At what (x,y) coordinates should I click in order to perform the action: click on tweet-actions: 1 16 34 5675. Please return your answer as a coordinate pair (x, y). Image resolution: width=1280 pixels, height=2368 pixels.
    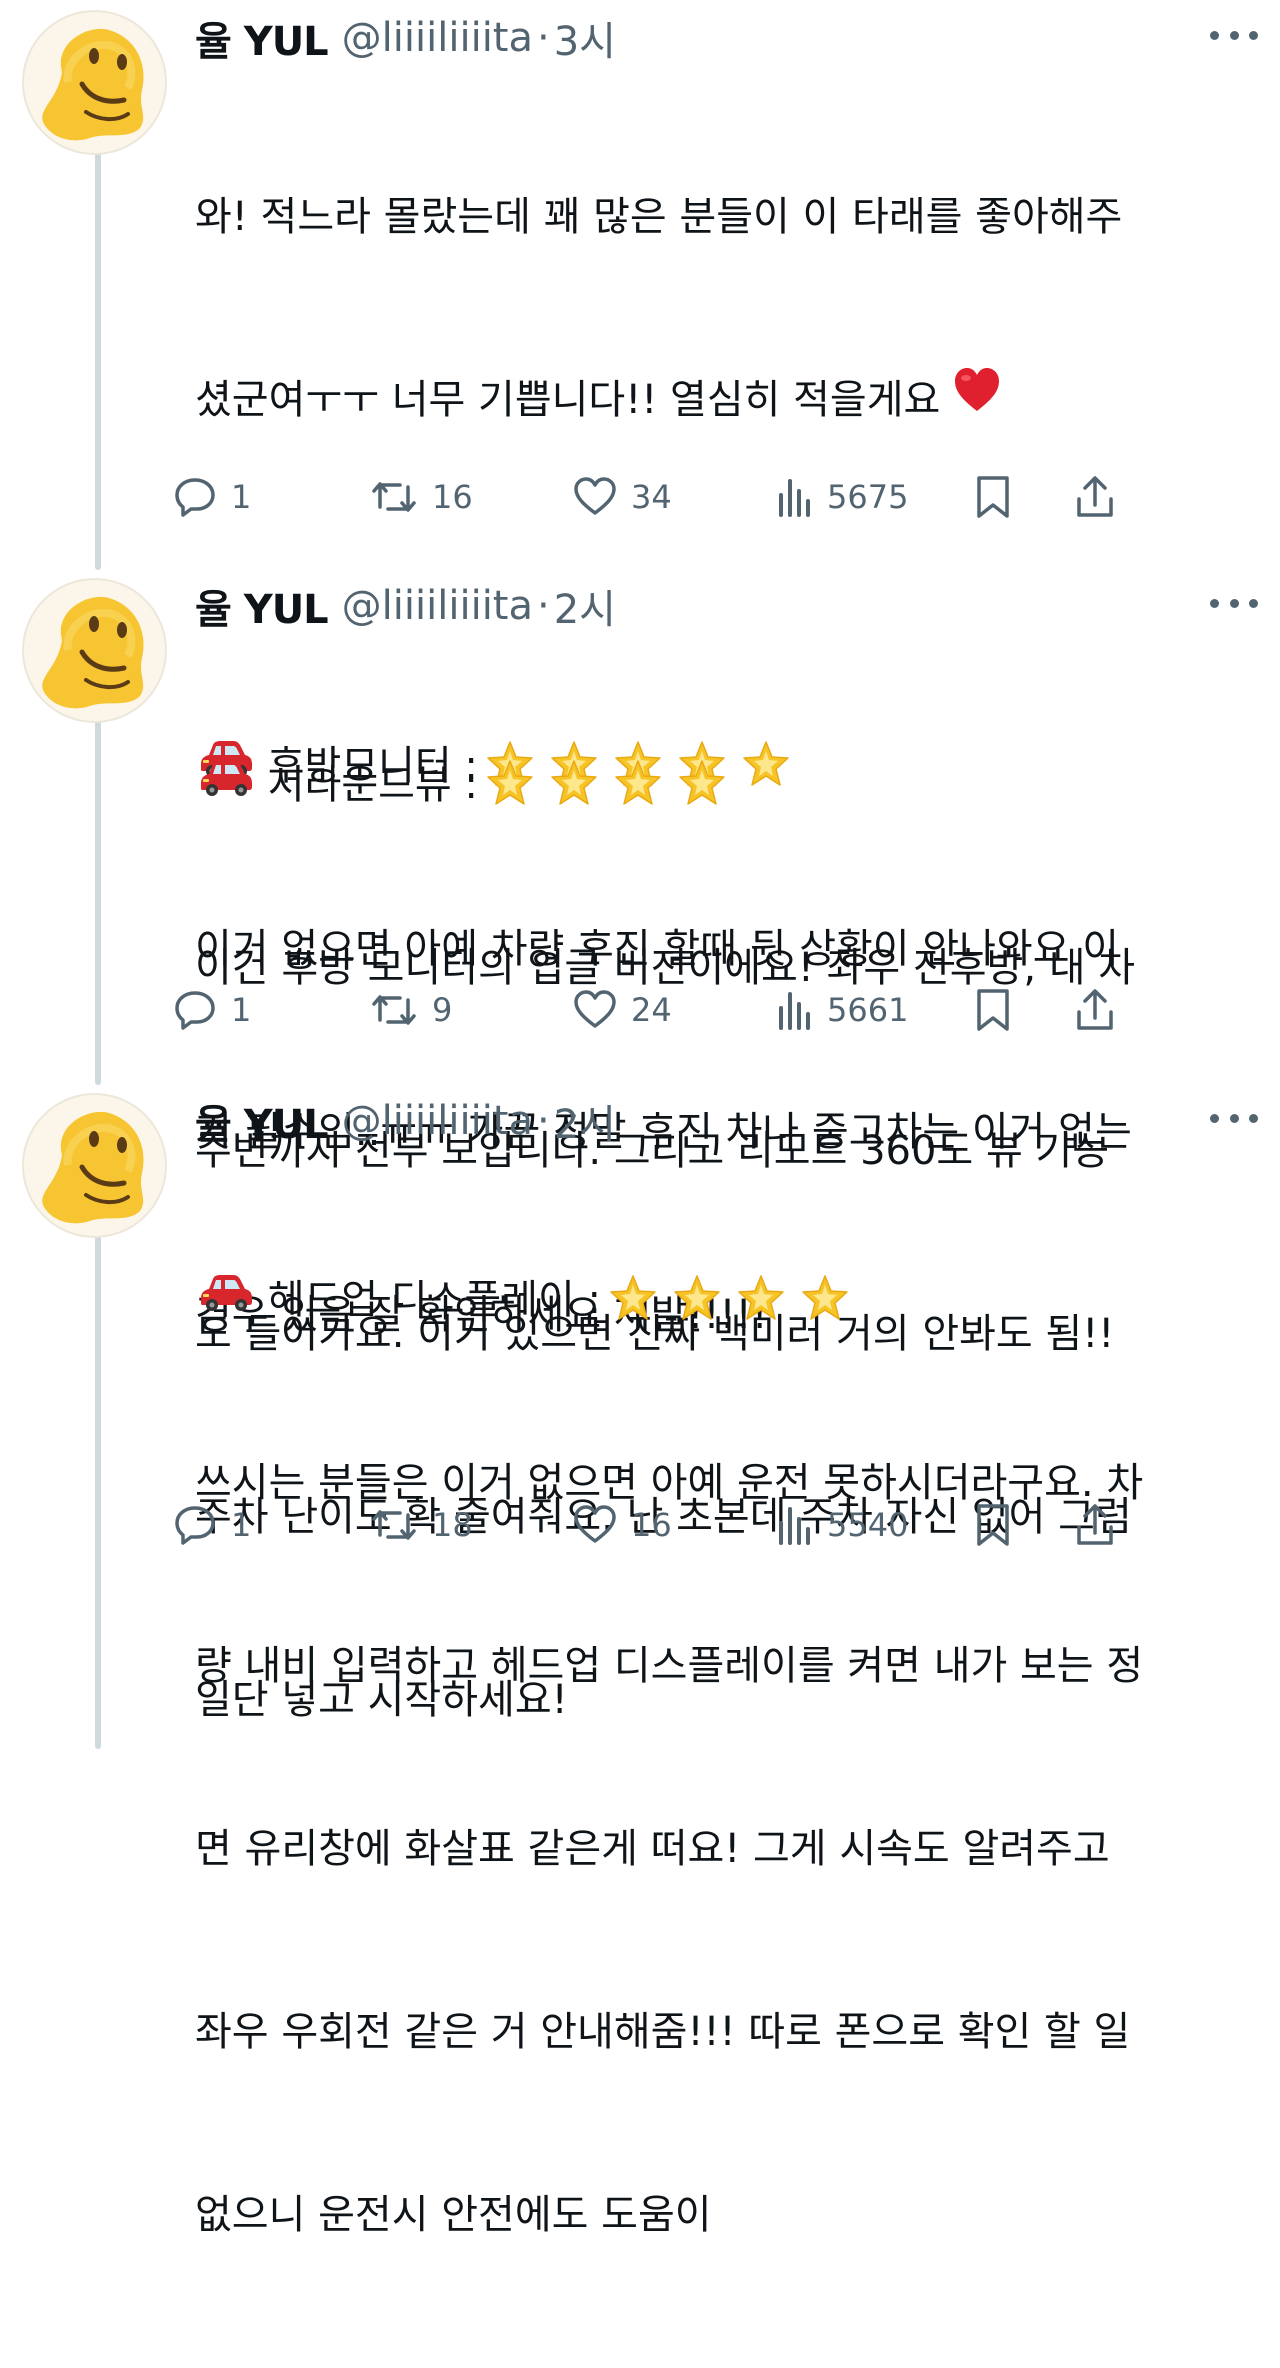
    Looking at the image, I should click on (715, 497).